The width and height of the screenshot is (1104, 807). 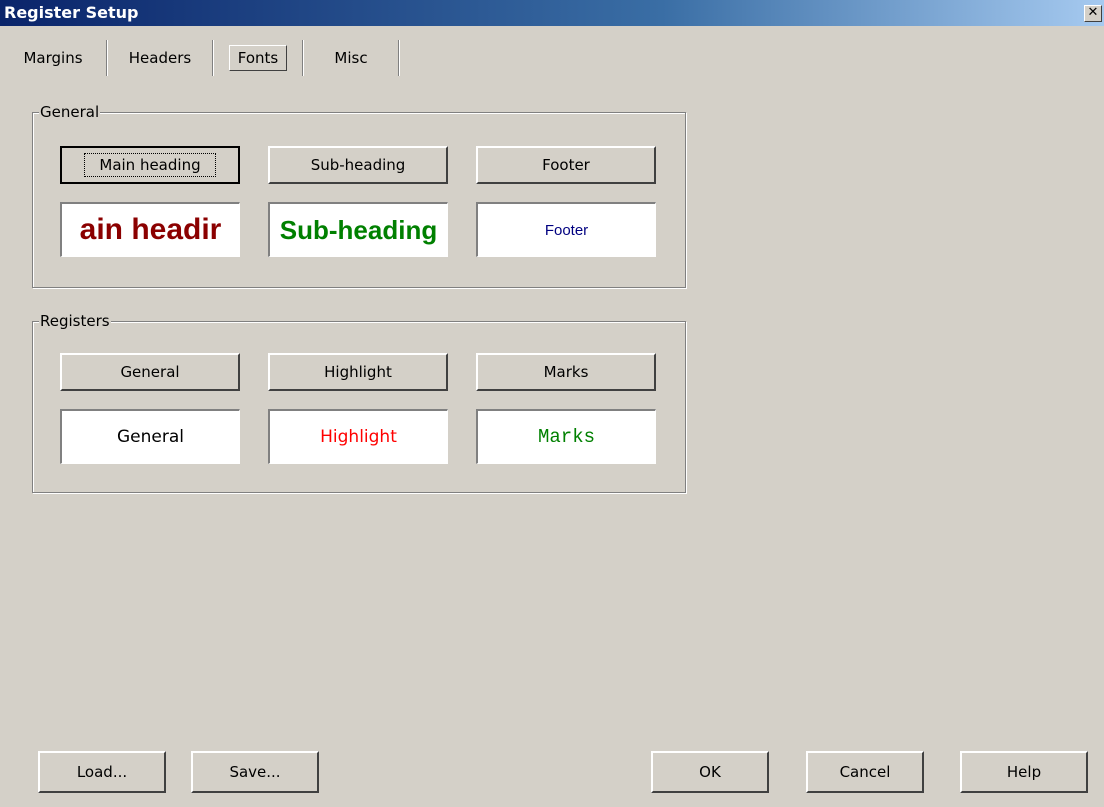 I want to click on general-font-button: General, so click(x=150, y=372).